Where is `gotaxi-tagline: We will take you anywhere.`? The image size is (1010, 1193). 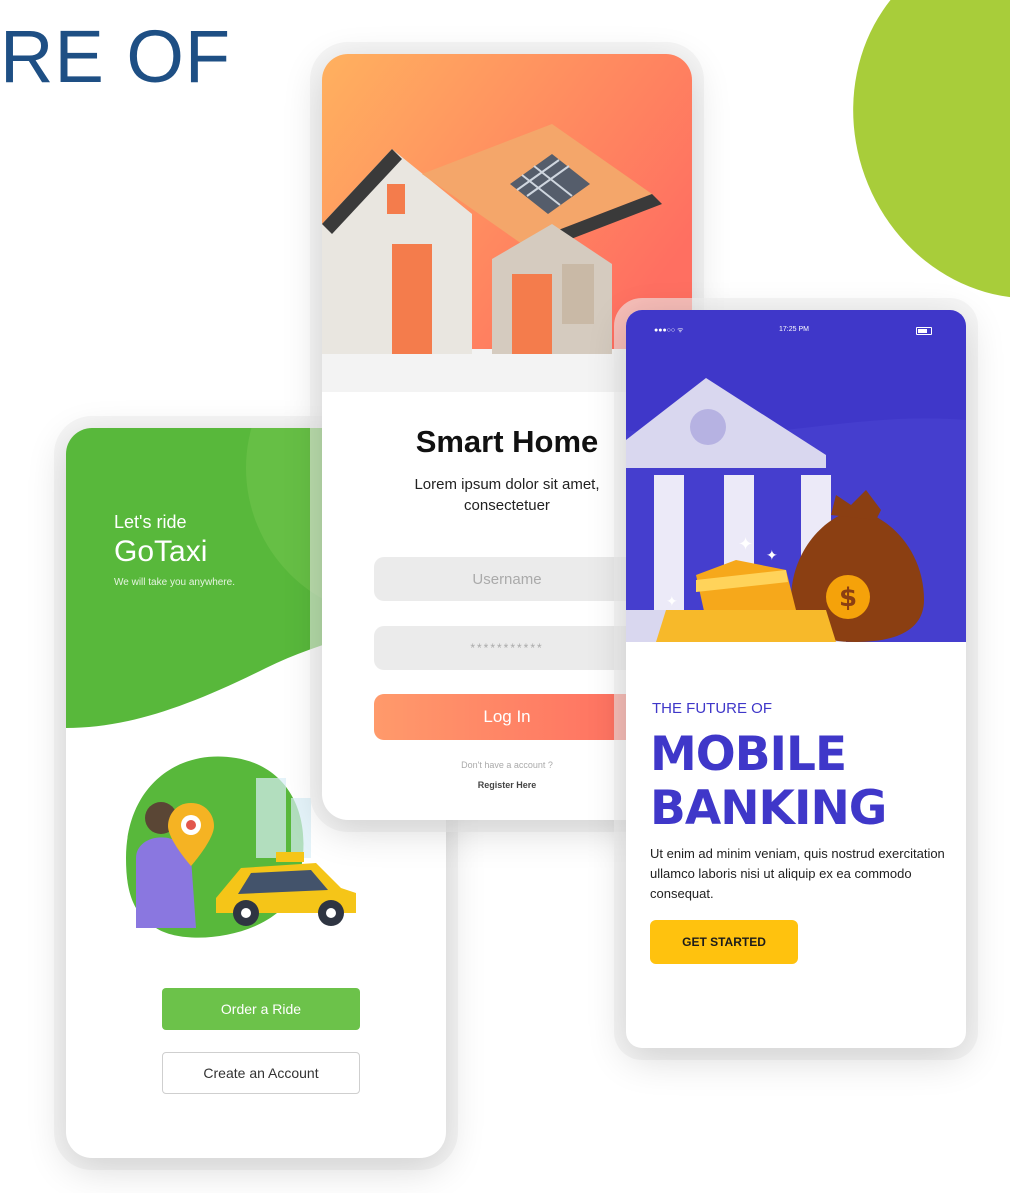
gotaxi-tagline: We will take you anywhere. is located at coordinates (174, 582).